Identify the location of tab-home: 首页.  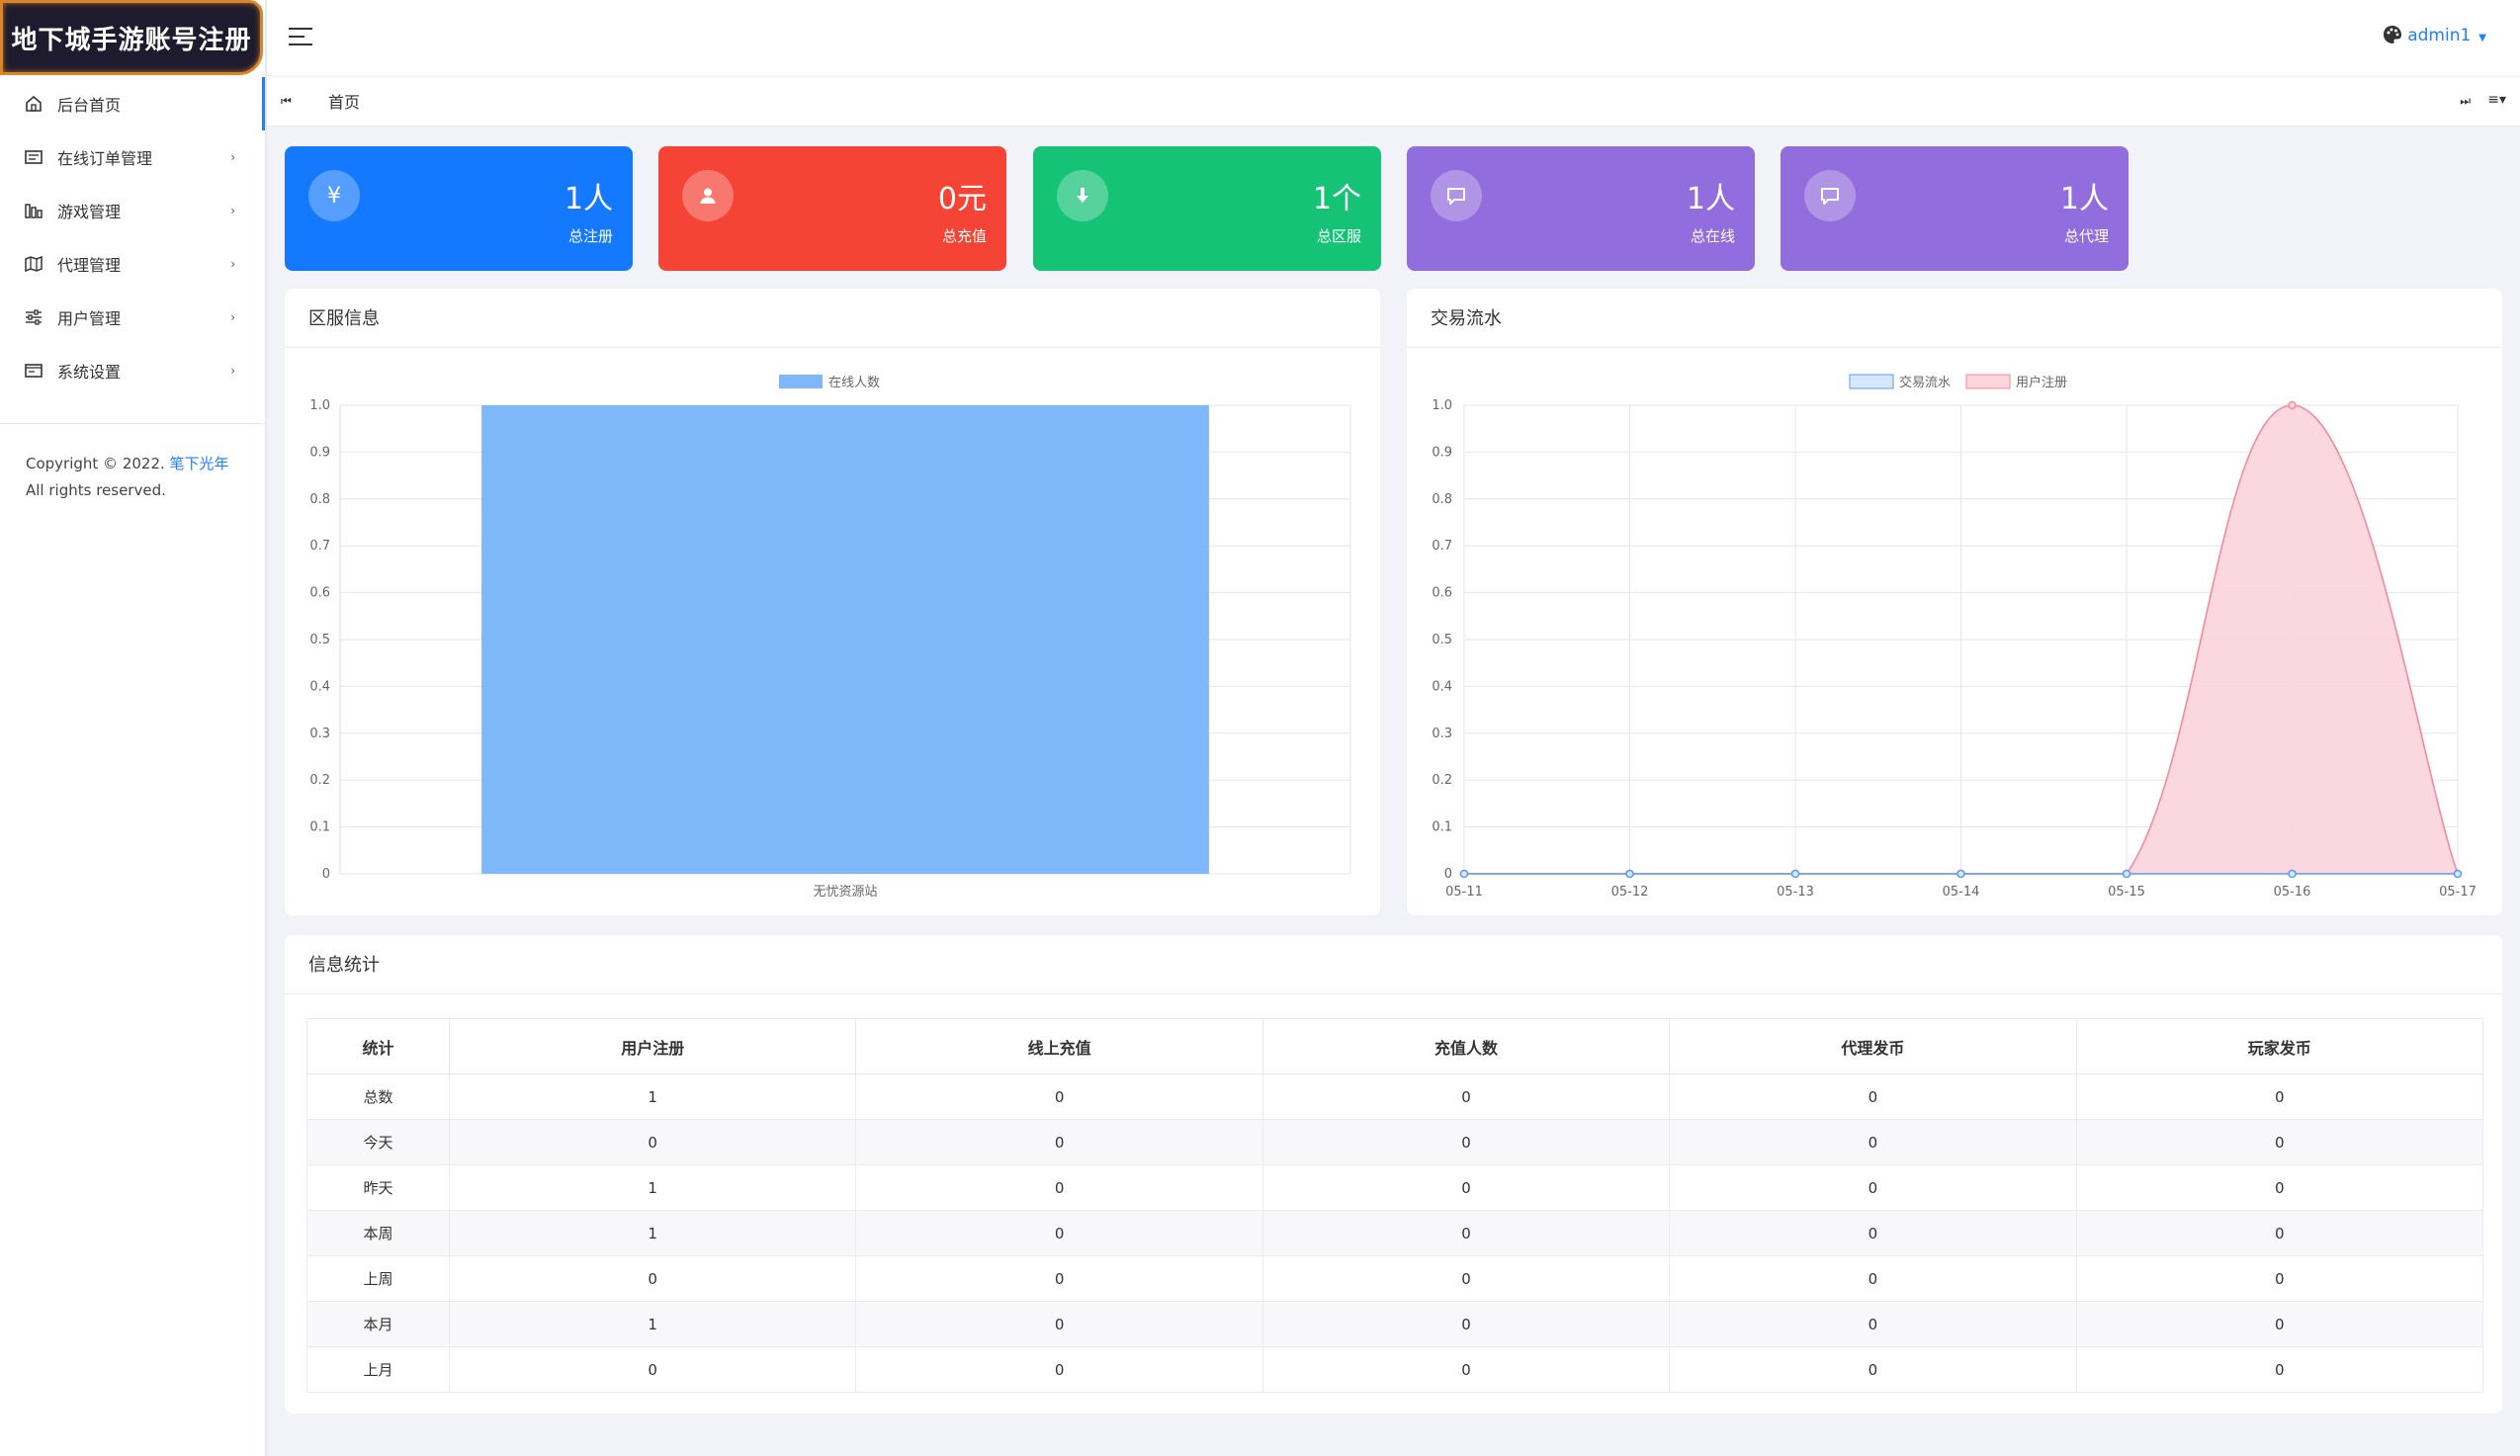
(344, 102).